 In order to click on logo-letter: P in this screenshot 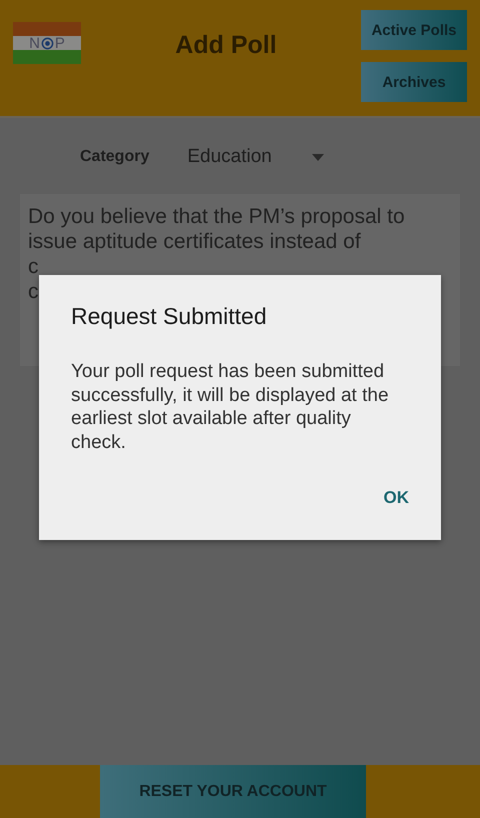, I will do `click(59, 43)`.